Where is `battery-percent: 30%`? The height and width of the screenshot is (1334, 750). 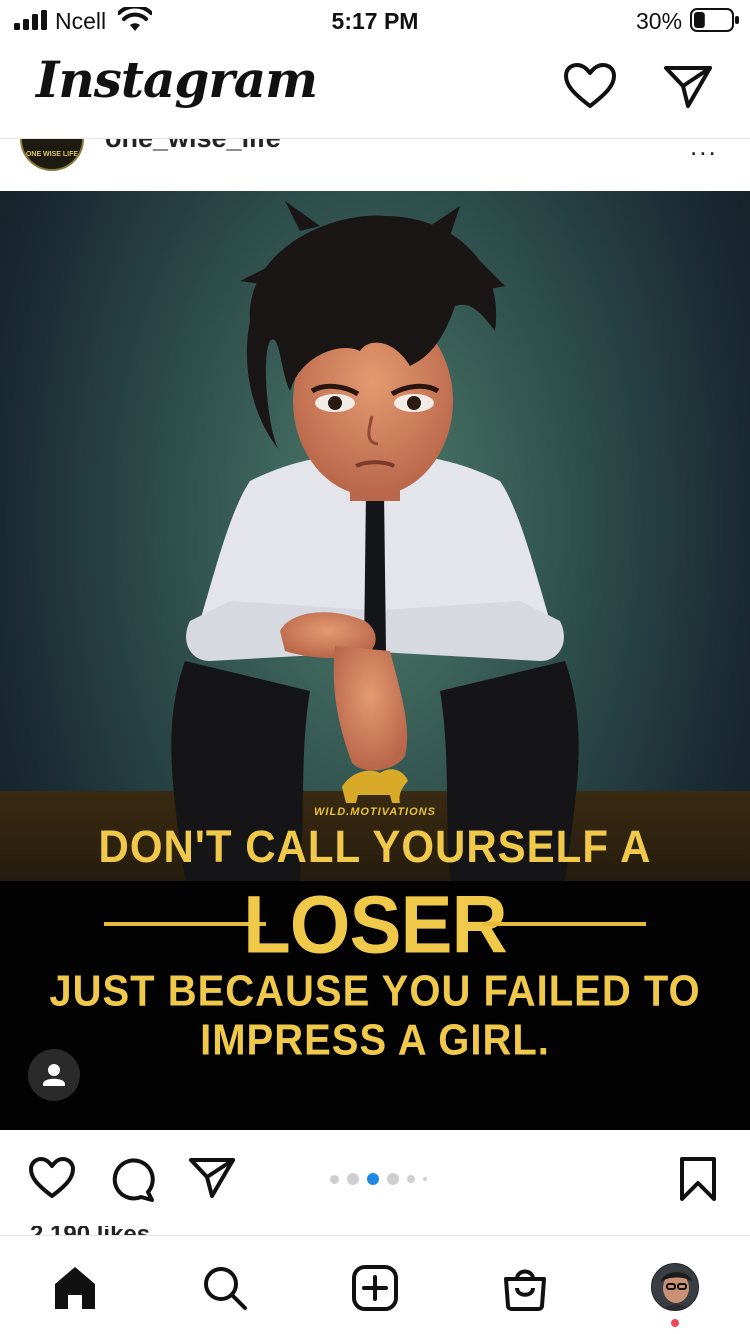 battery-percent: 30% is located at coordinates (659, 21).